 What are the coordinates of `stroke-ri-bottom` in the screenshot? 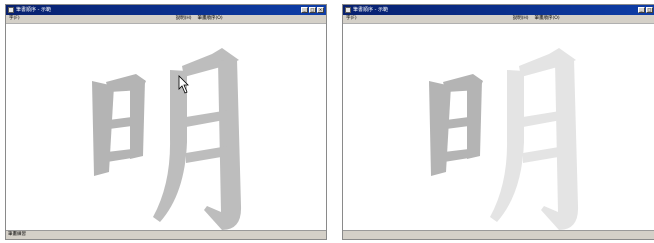 It's located at (456, 155).